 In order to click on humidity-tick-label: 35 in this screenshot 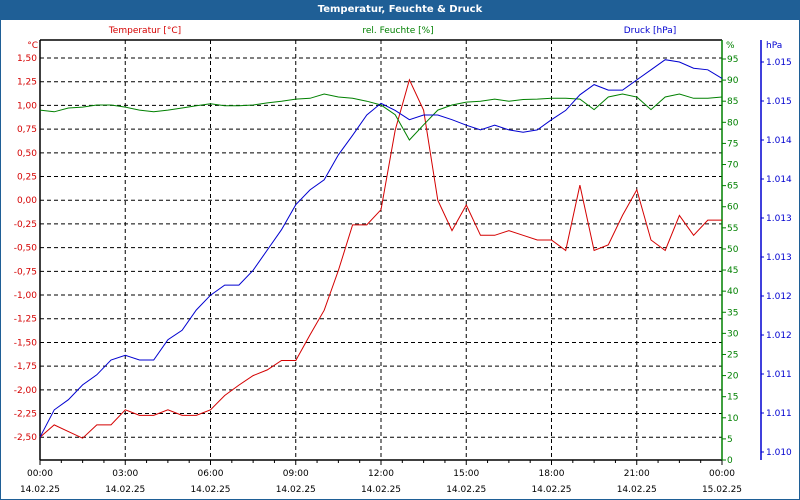, I will do `click(732, 313)`.